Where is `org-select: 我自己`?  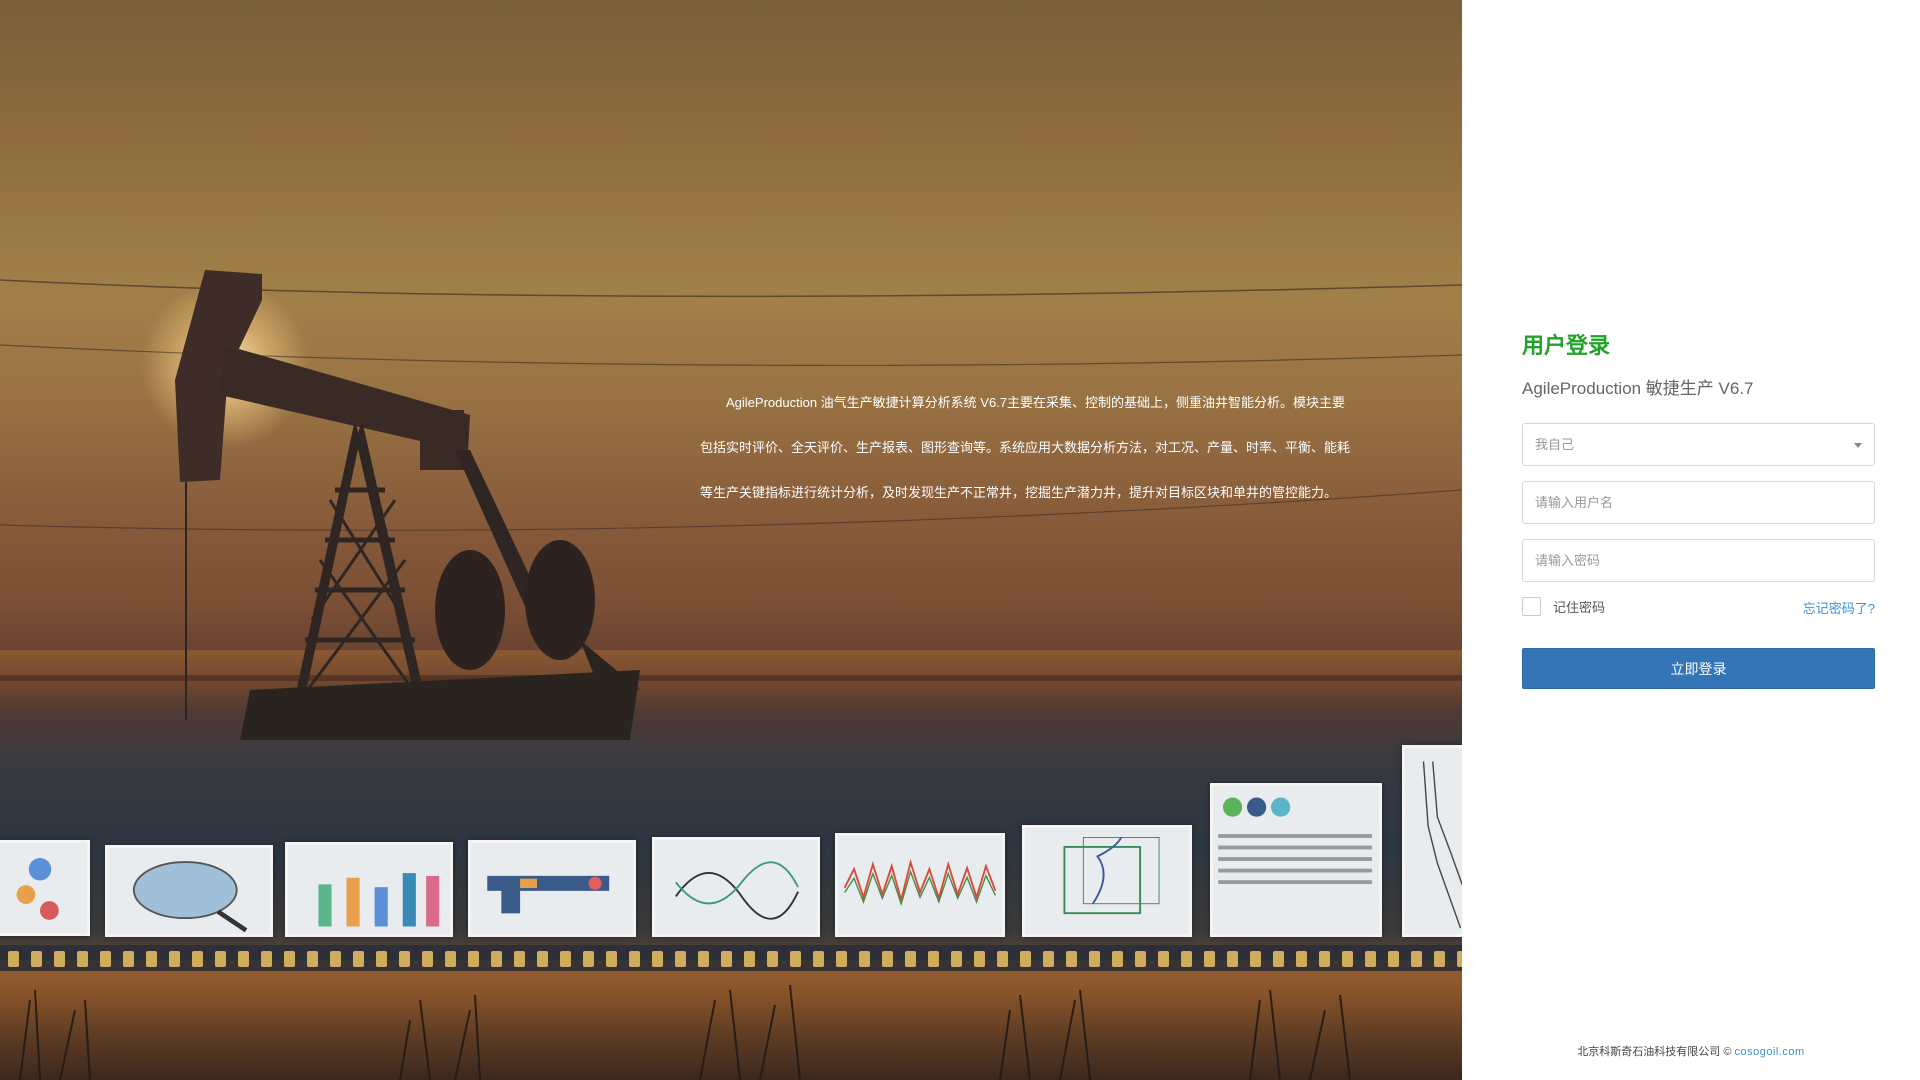 org-select: 我自己 is located at coordinates (1698, 444).